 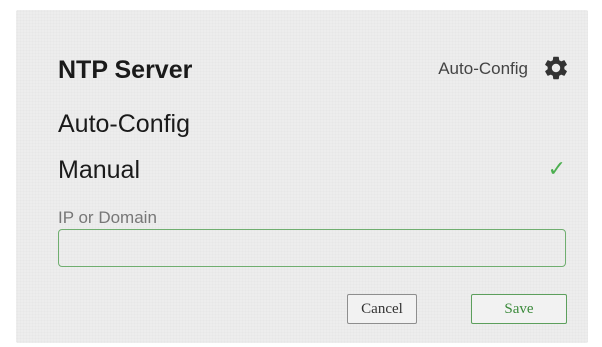 I want to click on option-manual: Manual, so click(x=99, y=170).